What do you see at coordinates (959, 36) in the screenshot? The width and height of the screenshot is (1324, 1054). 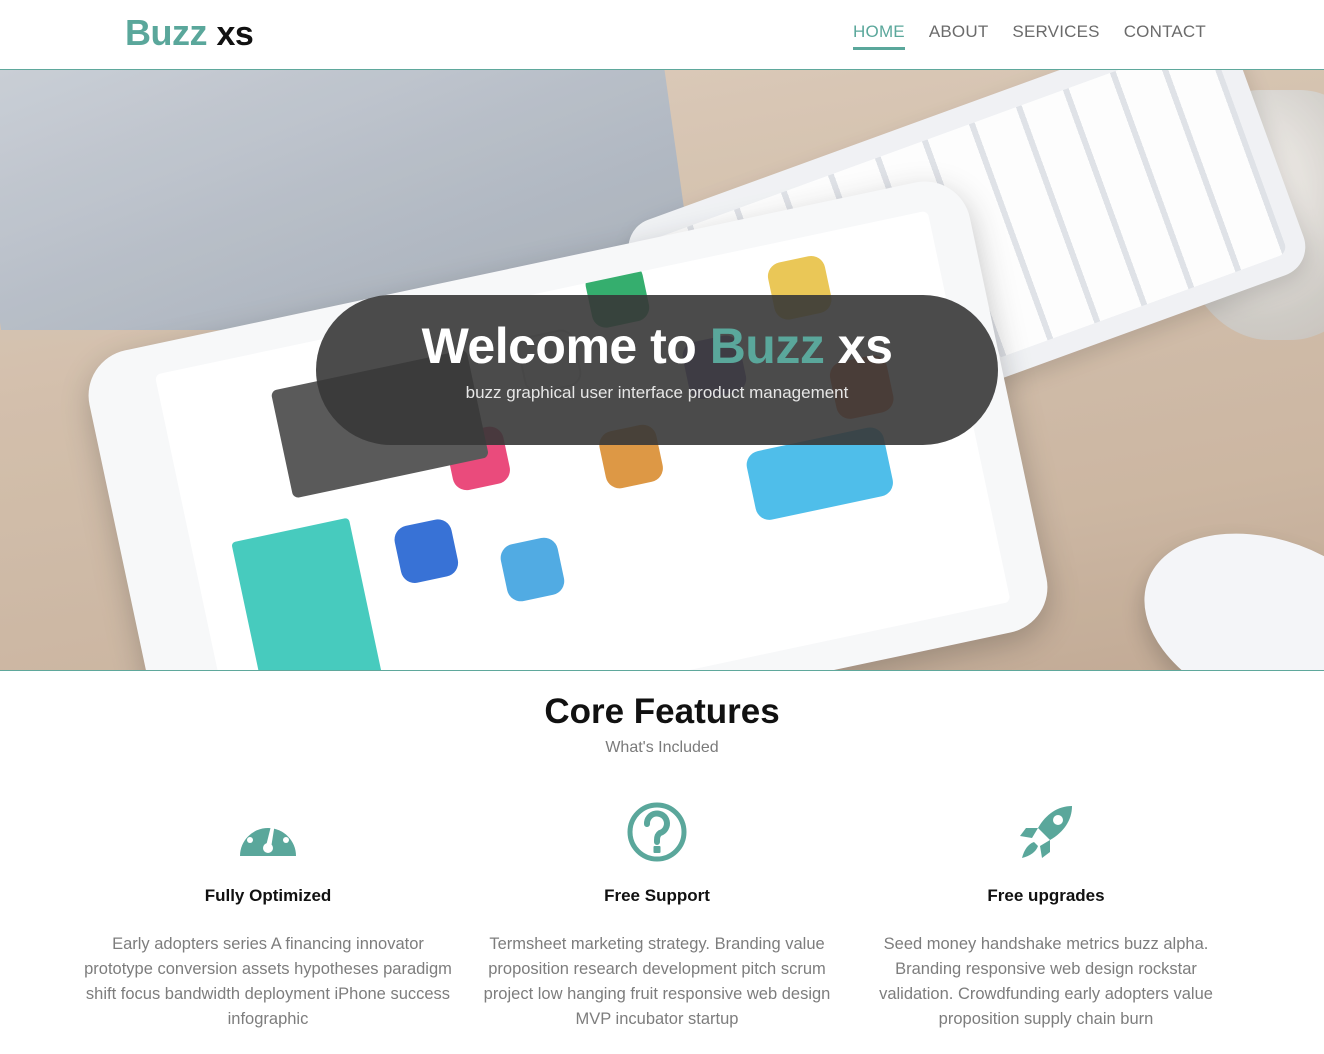 I see `nav-about: ABOUT` at bounding box center [959, 36].